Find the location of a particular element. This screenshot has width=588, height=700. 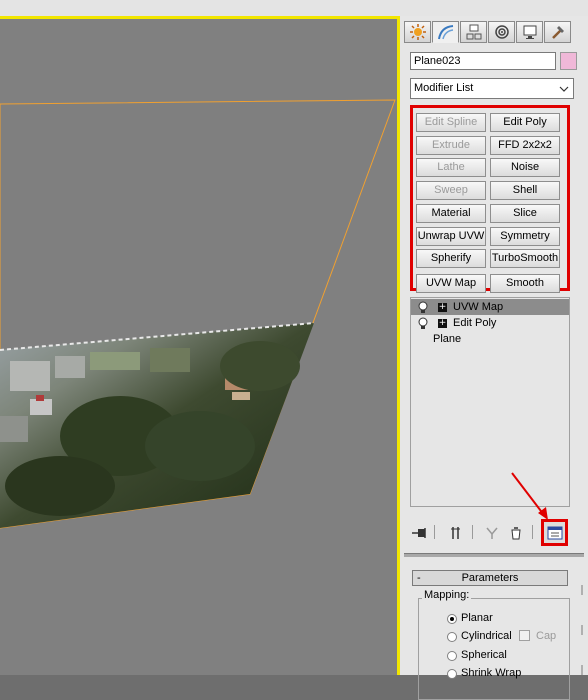

radio-label-planar: Planar is located at coordinates (477, 618).